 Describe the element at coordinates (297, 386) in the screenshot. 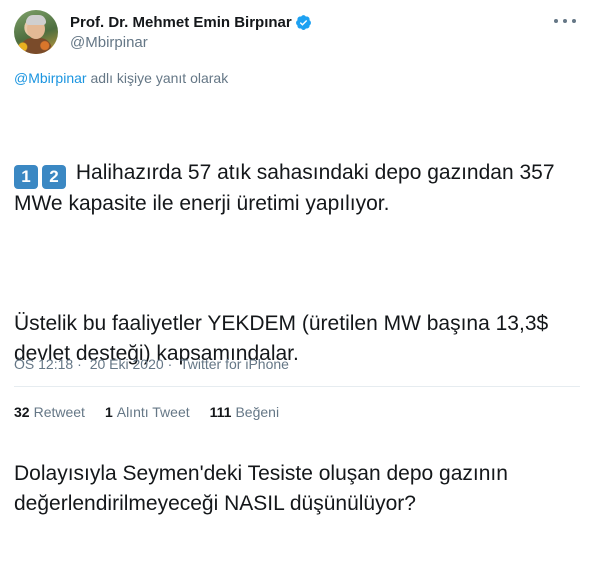

I see `divider` at that location.